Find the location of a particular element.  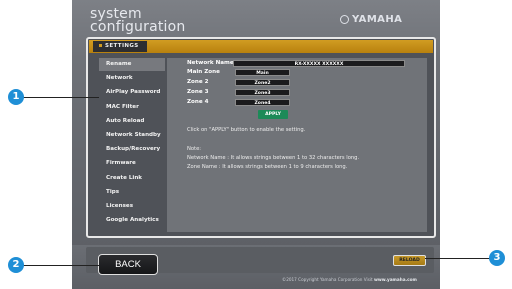

tab-bar: SETTINGS is located at coordinates (261, 46).